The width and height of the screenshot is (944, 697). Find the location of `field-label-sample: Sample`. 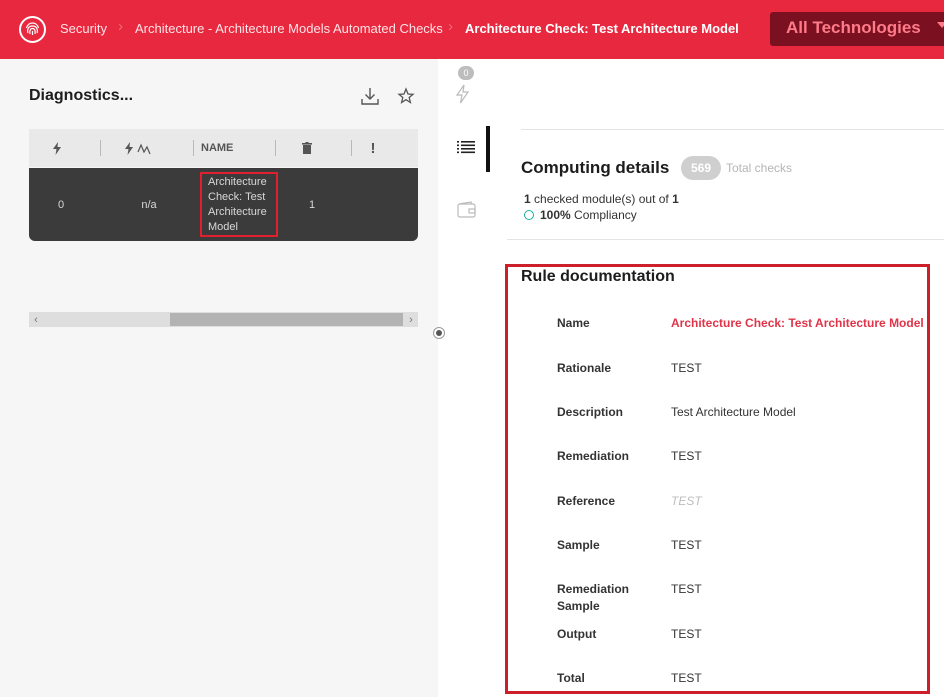

field-label-sample: Sample is located at coordinates (578, 545).